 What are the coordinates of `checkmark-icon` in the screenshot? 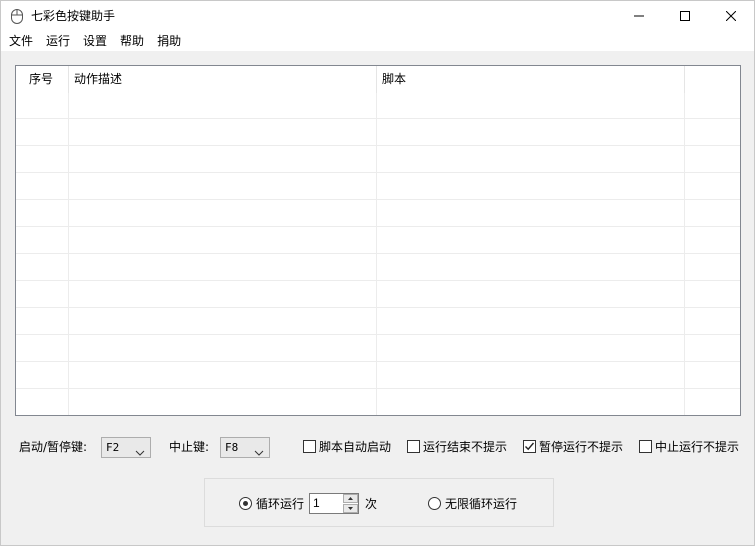 It's located at (530, 446).